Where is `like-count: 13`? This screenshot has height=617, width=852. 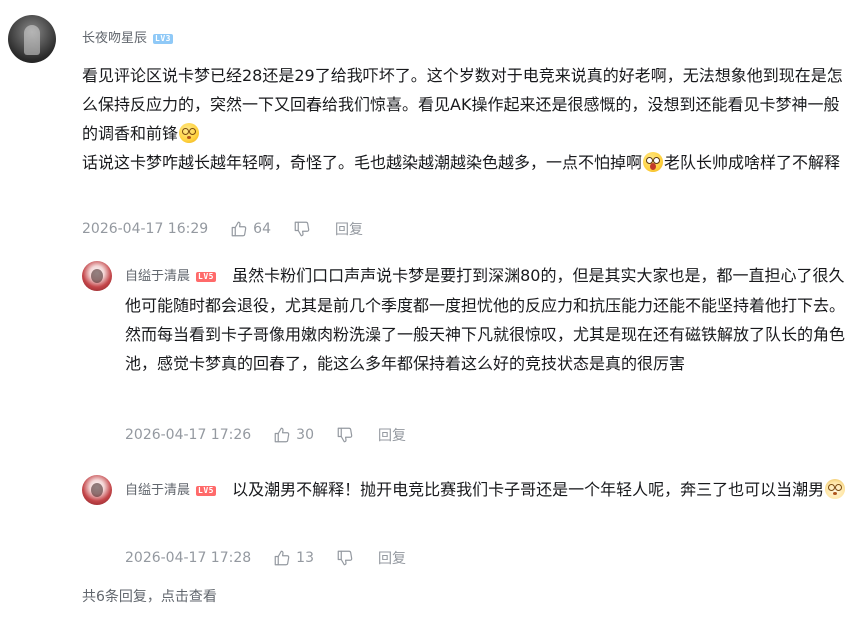 like-count: 13 is located at coordinates (305, 558).